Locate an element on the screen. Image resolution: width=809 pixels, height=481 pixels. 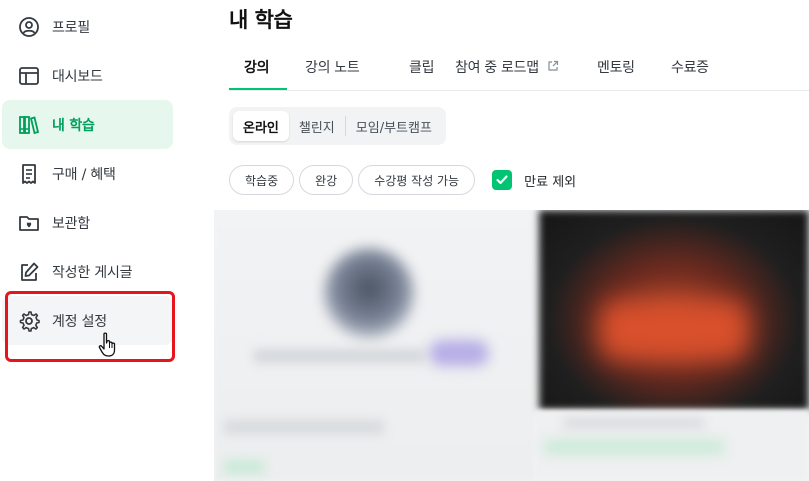
sidebar-item-bookmarks: 보관함 is located at coordinates (87, 222).